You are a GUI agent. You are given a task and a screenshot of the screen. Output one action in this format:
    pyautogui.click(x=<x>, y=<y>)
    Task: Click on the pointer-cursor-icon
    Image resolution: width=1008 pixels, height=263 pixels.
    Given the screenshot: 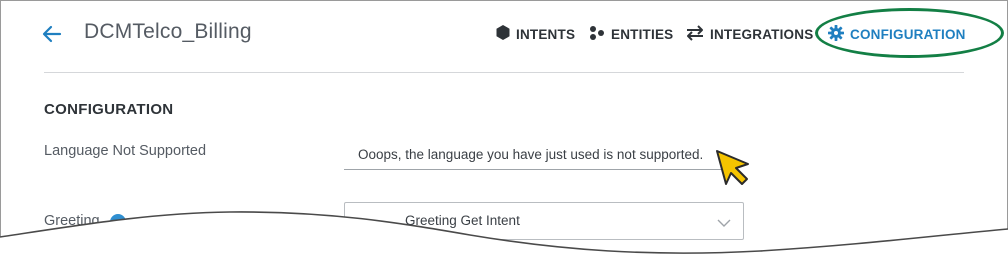 What is the action you would take?
    pyautogui.click(x=732, y=167)
    